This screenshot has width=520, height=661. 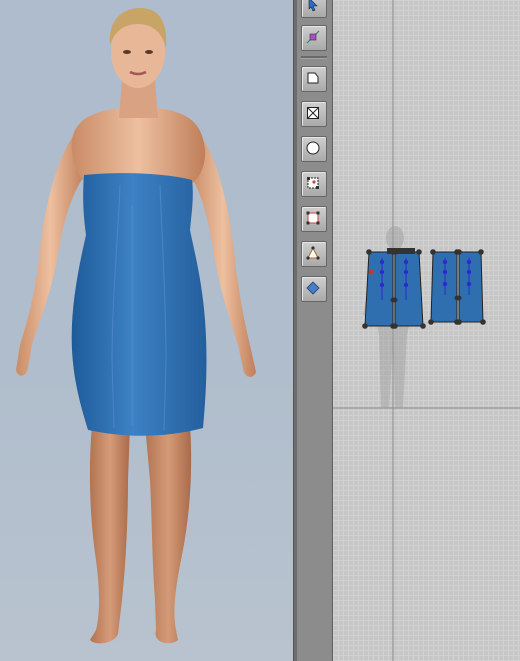 I want to click on transform-pattern-tool-button, so click(x=314, y=219).